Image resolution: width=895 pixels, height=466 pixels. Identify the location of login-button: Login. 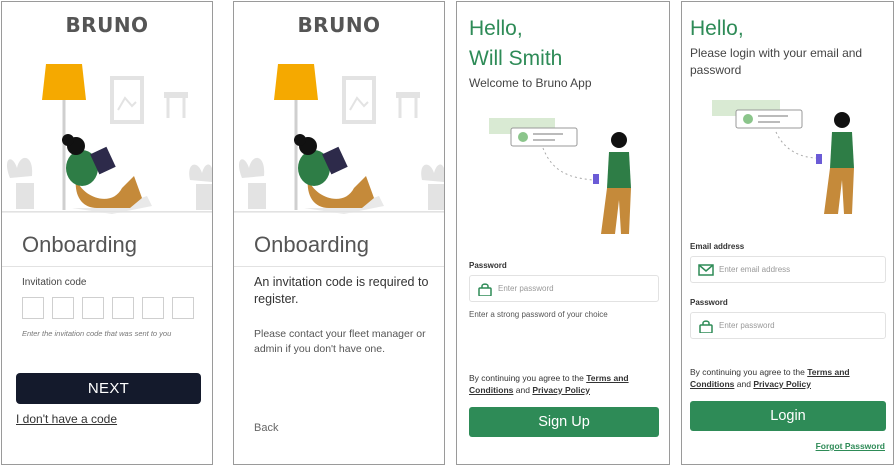
(788, 416).